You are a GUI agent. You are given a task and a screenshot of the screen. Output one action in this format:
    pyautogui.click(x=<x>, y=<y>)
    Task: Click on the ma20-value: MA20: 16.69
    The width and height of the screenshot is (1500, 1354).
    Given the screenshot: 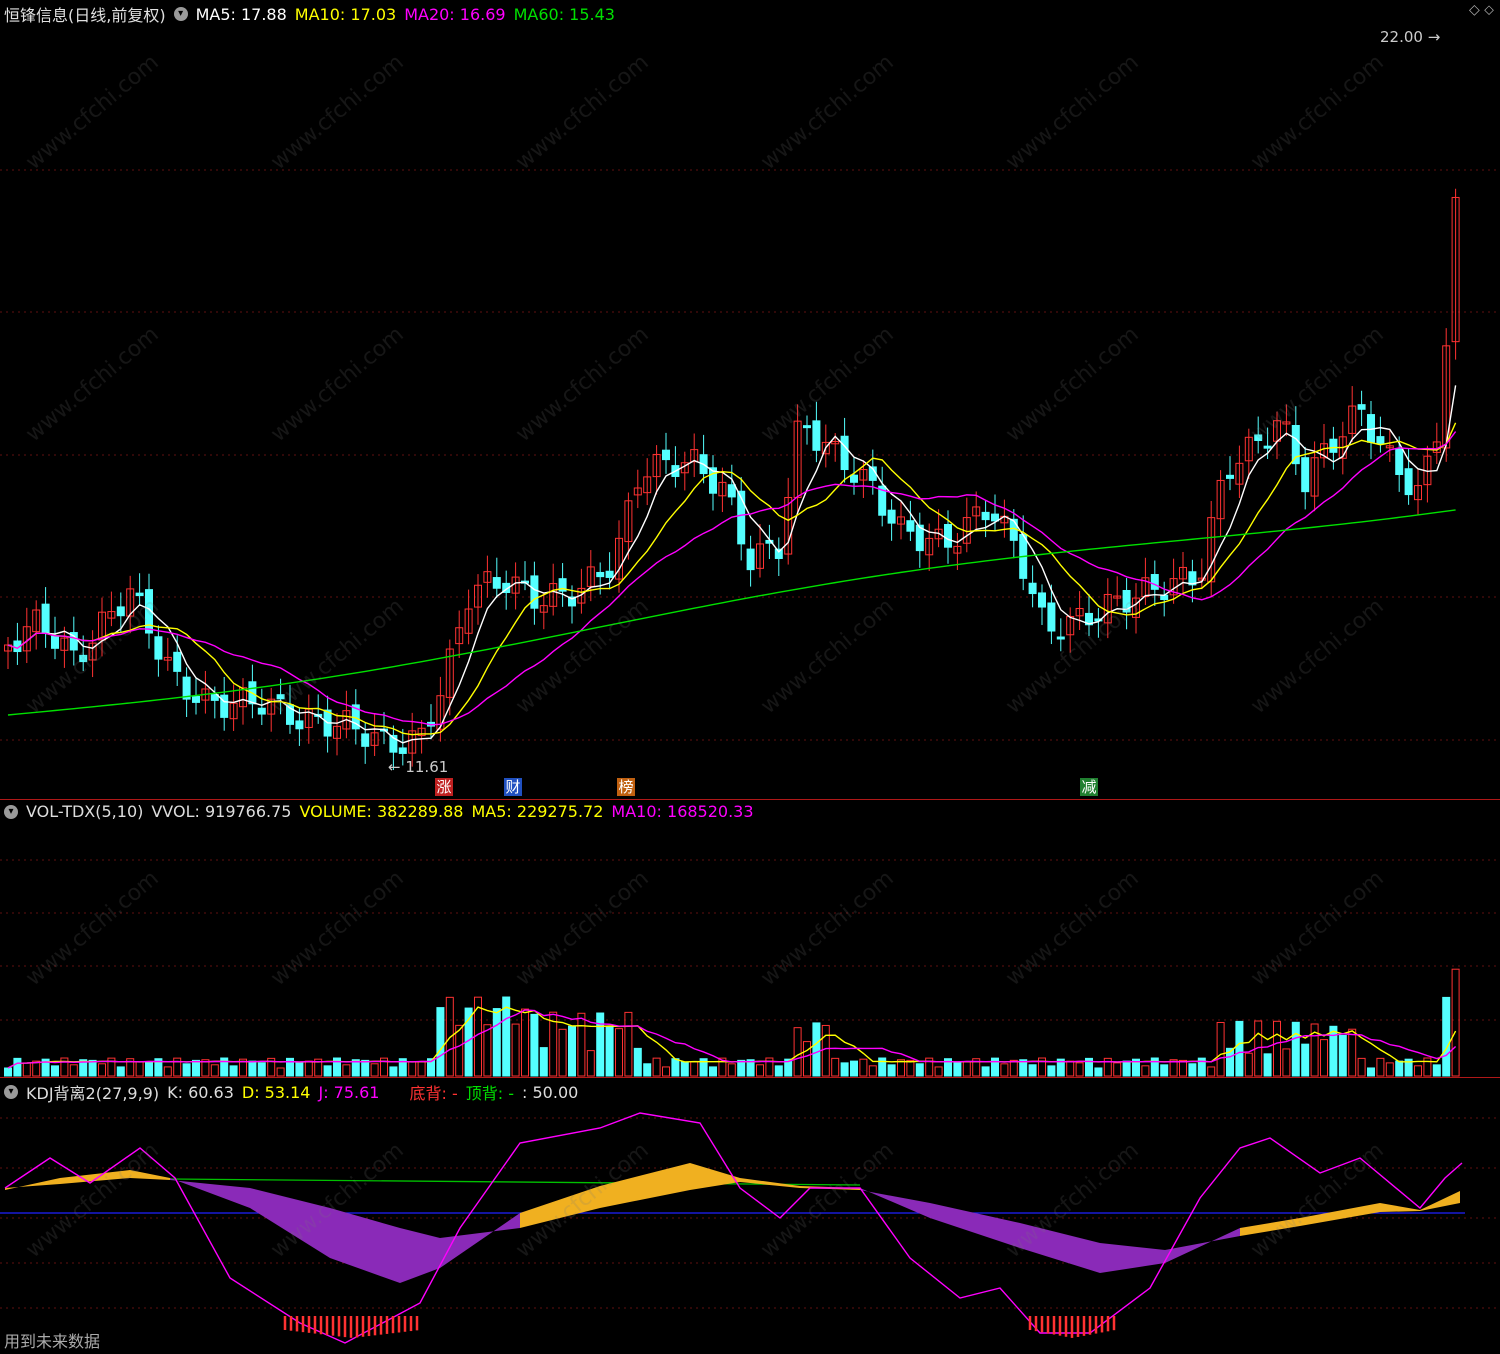 What is the action you would take?
    pyautogui.click(x=455, y=14)
    